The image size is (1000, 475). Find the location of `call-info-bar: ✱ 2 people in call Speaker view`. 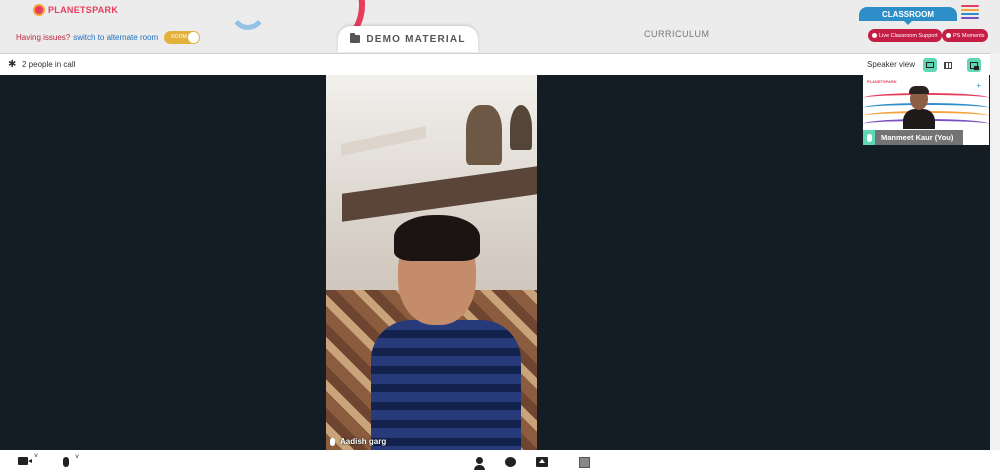

call-info-bar: ✱ 2 people in call Speaker view is located at coordinates (495, 64).